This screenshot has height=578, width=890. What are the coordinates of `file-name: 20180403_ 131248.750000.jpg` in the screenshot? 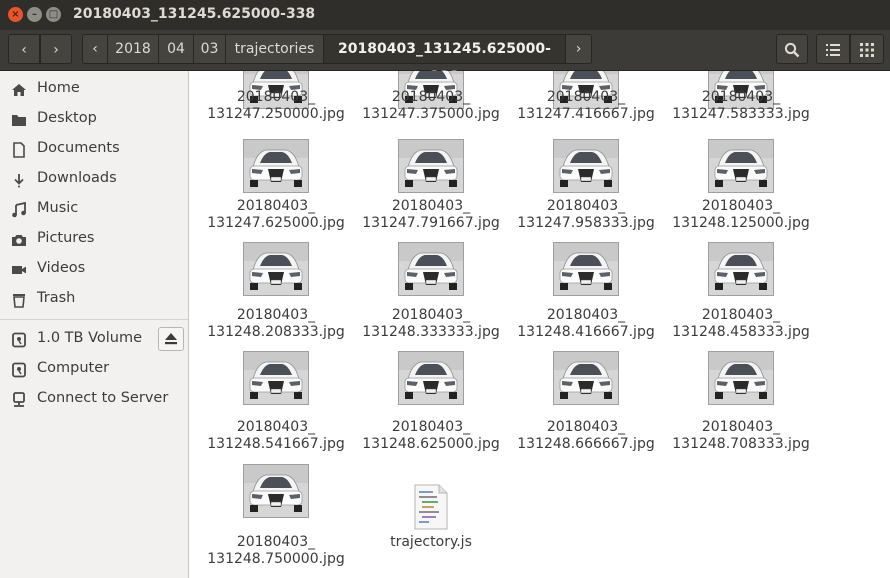 It's located at (276, 551).